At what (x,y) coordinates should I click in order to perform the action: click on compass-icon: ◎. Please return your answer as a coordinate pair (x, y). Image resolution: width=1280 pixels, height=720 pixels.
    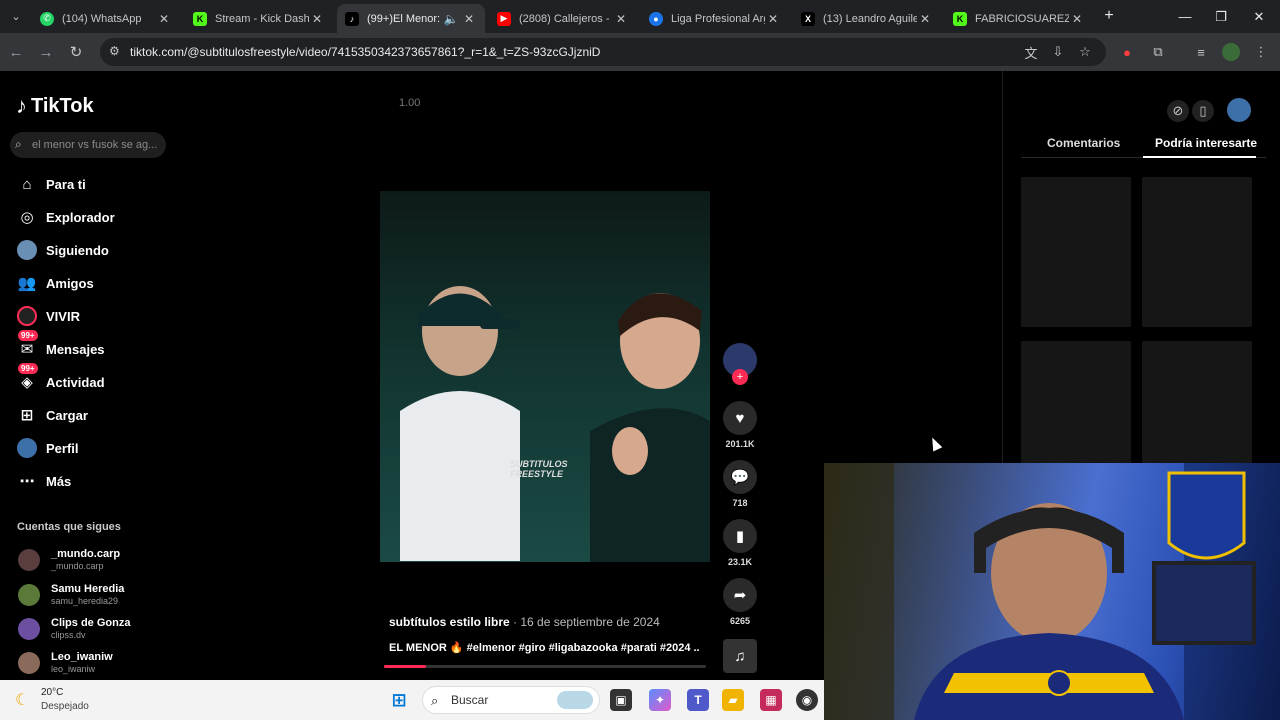
    Looking at the image, I should click on (27, 217).